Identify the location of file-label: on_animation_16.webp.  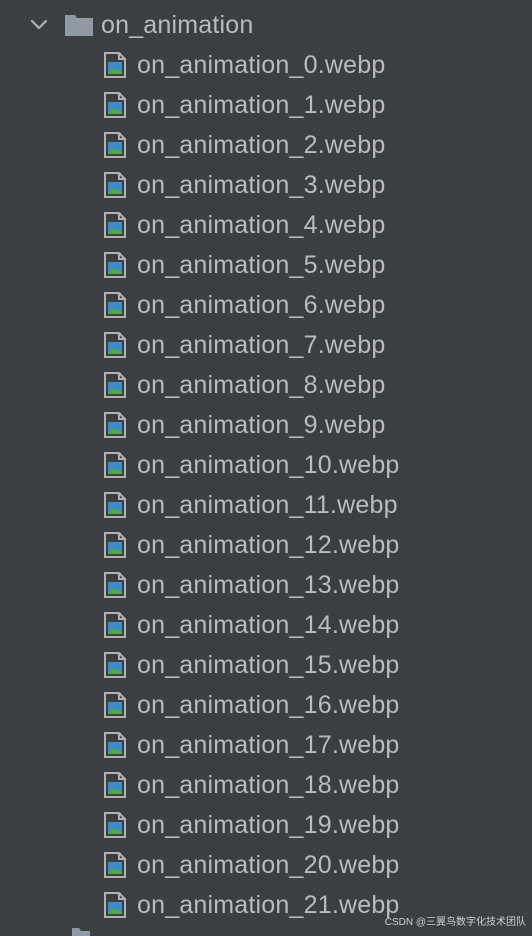
(268, 705).